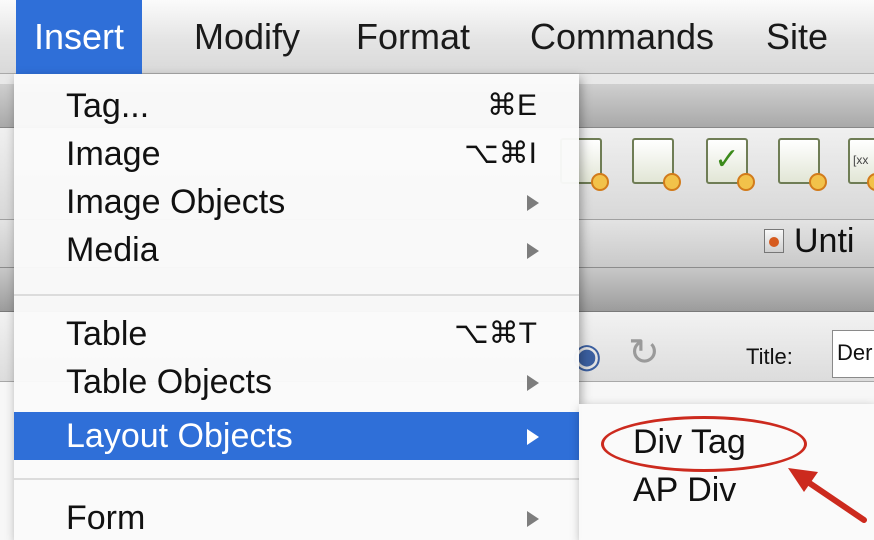  Describe the element at coordinates (853, 354) in the screenshot. I see `title-input: Der` at that location.